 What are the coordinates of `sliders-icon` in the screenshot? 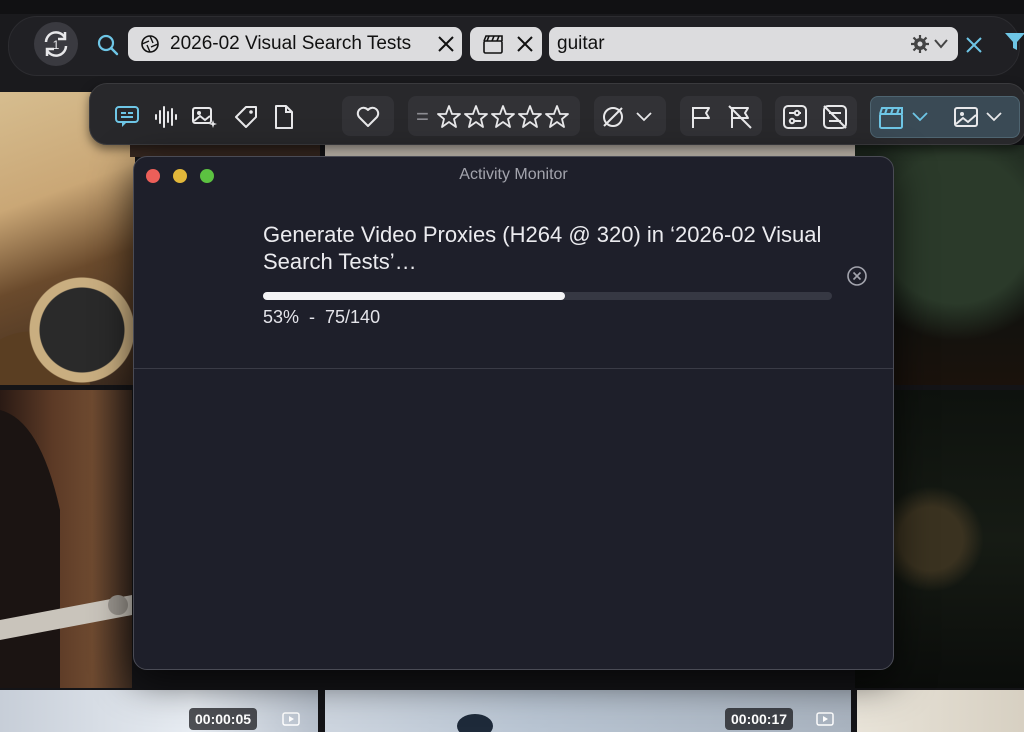 It's located at (795, 117).